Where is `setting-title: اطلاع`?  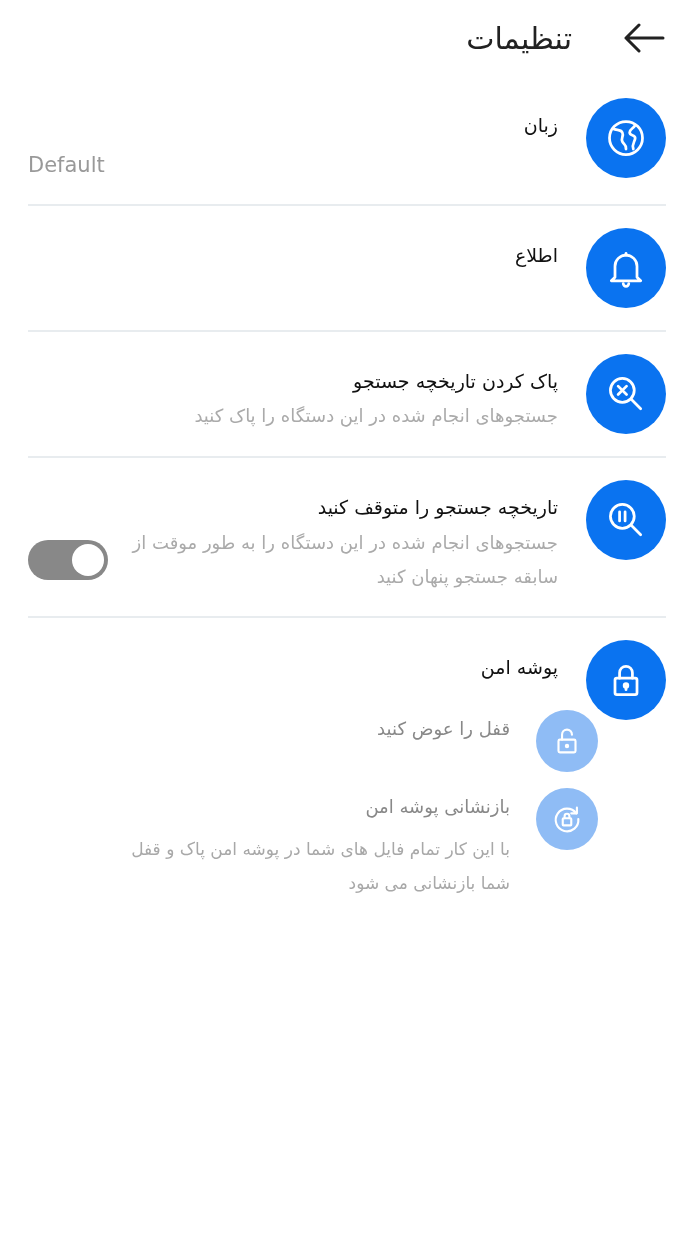 setting-title: اطلاع is located at coordinates (293, 248).